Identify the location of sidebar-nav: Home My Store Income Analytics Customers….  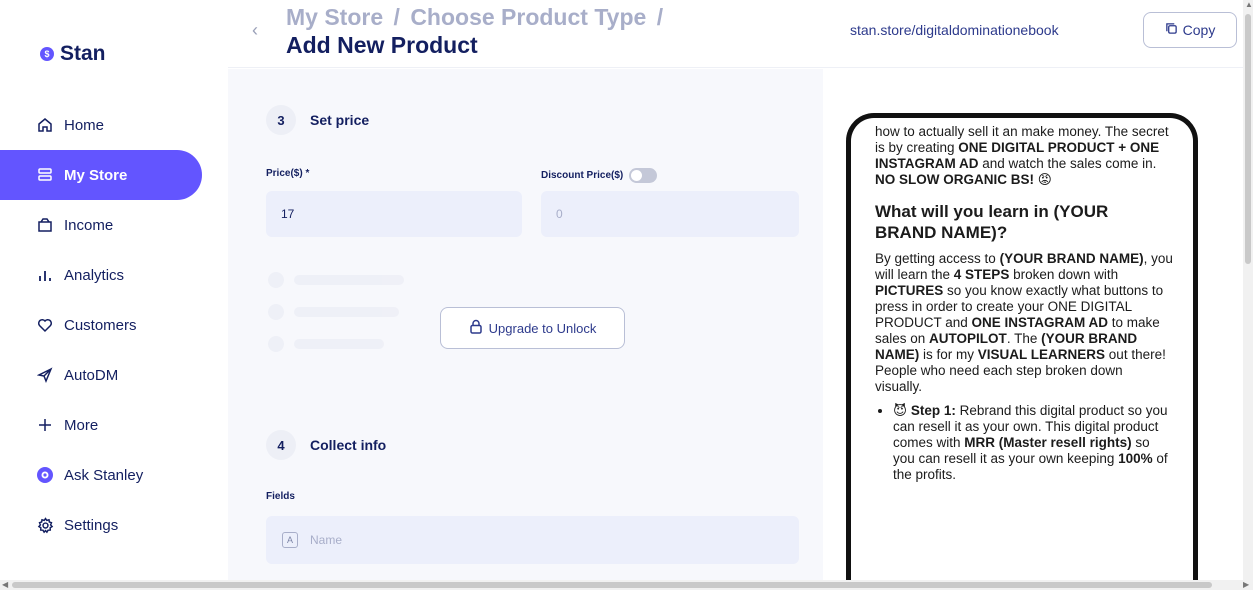
(114, 325).